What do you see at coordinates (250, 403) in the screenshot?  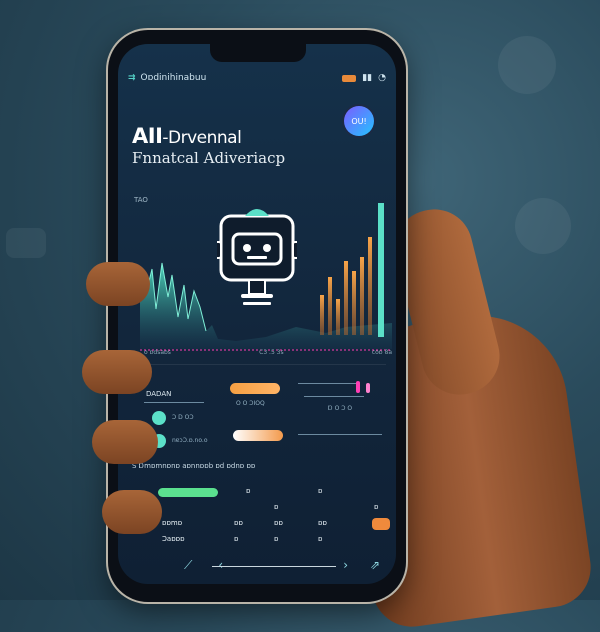 I see `slider-caption: O O ƆIOQ` at bounding box center [250, 403].